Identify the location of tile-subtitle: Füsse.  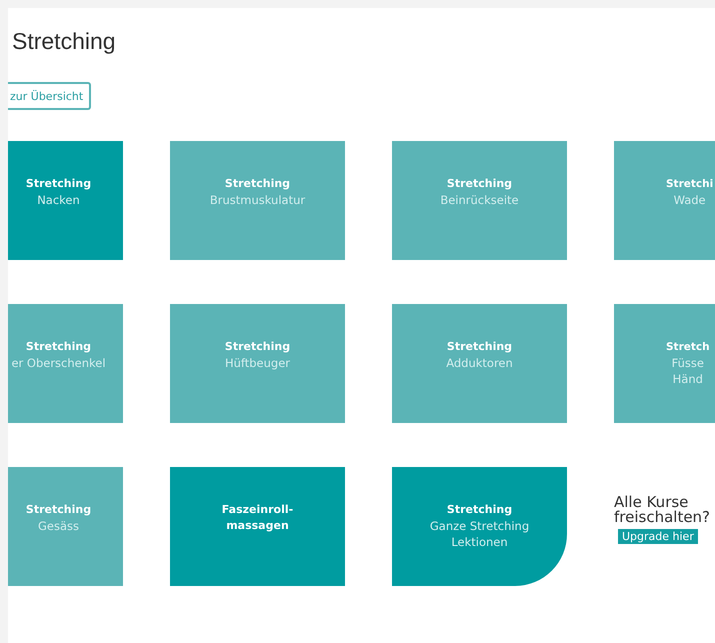
(688, 363).